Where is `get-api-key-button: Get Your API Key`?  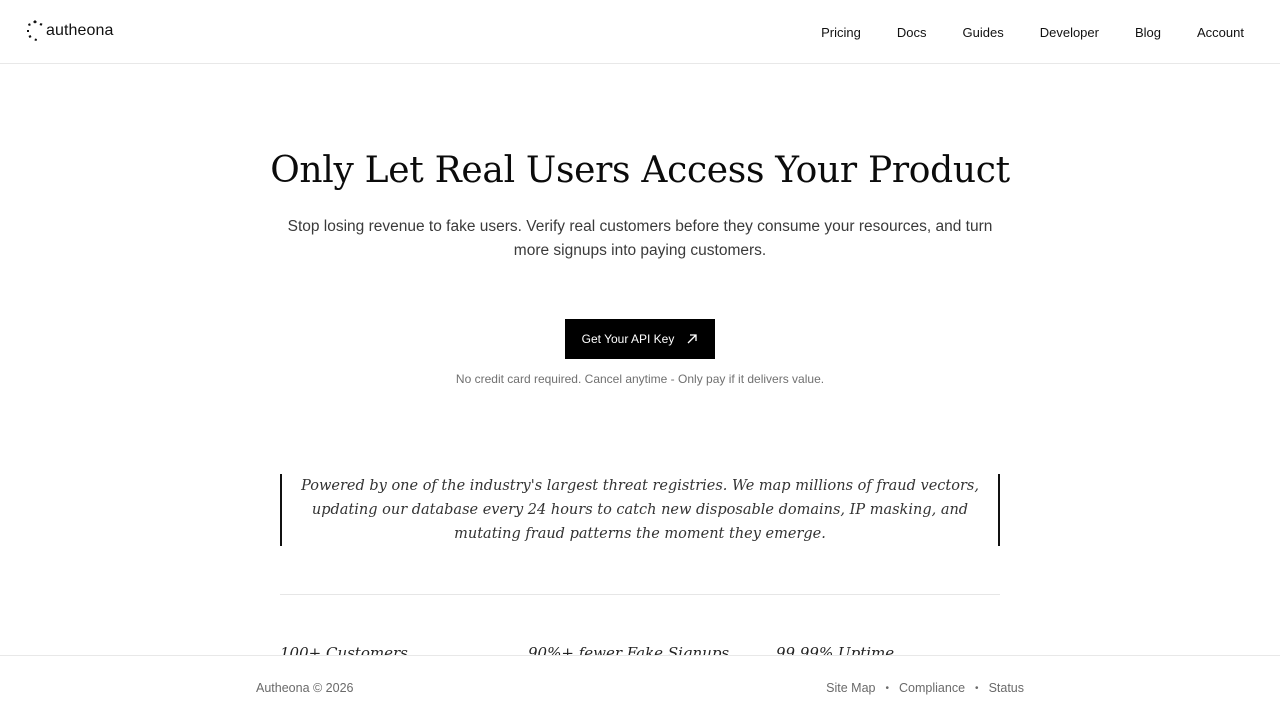
get-api-key-button: Get Your API Key is located at coordinates (640, 339).